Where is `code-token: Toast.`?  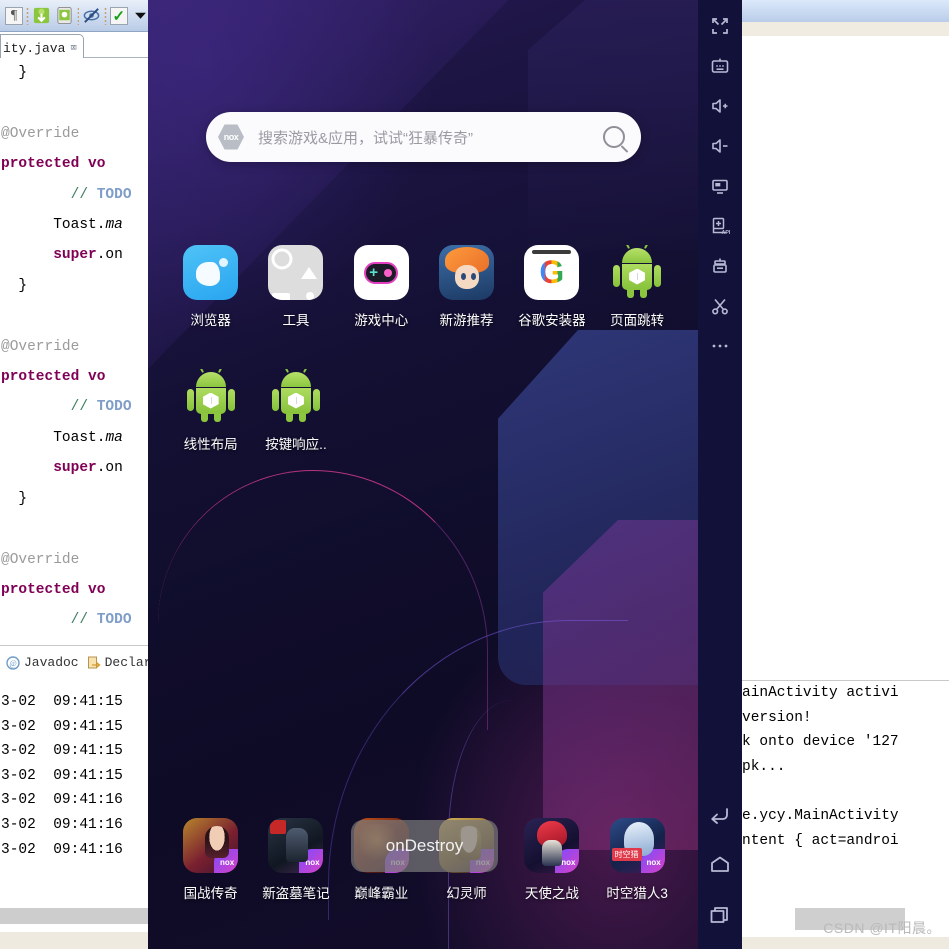
code-token: Toast. is located at coordinates (79, 225).